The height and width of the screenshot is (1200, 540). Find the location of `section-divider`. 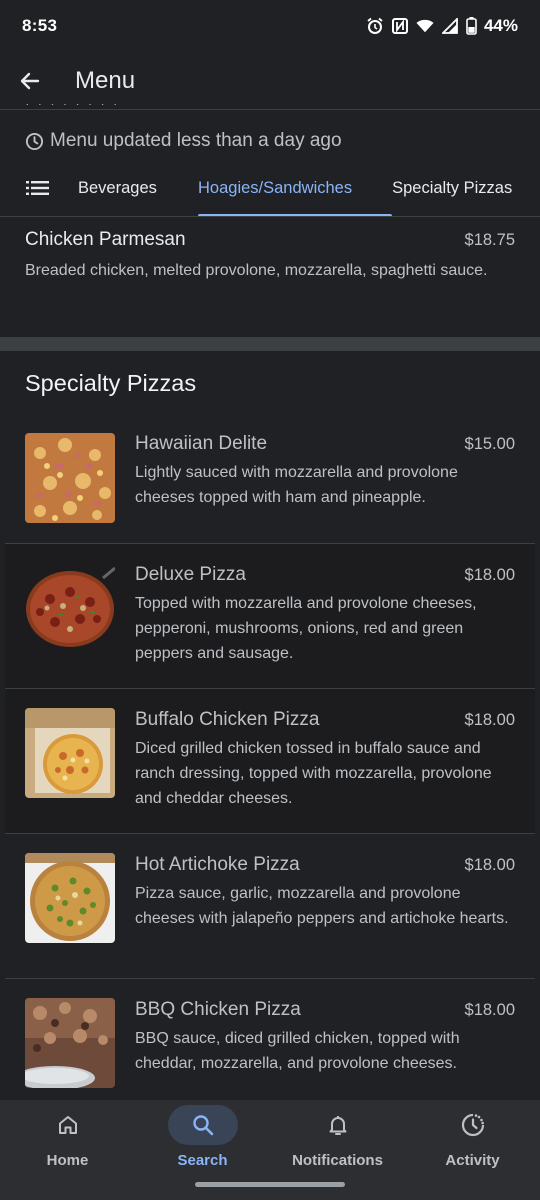

section-divider is located at coordinates (270, 344).